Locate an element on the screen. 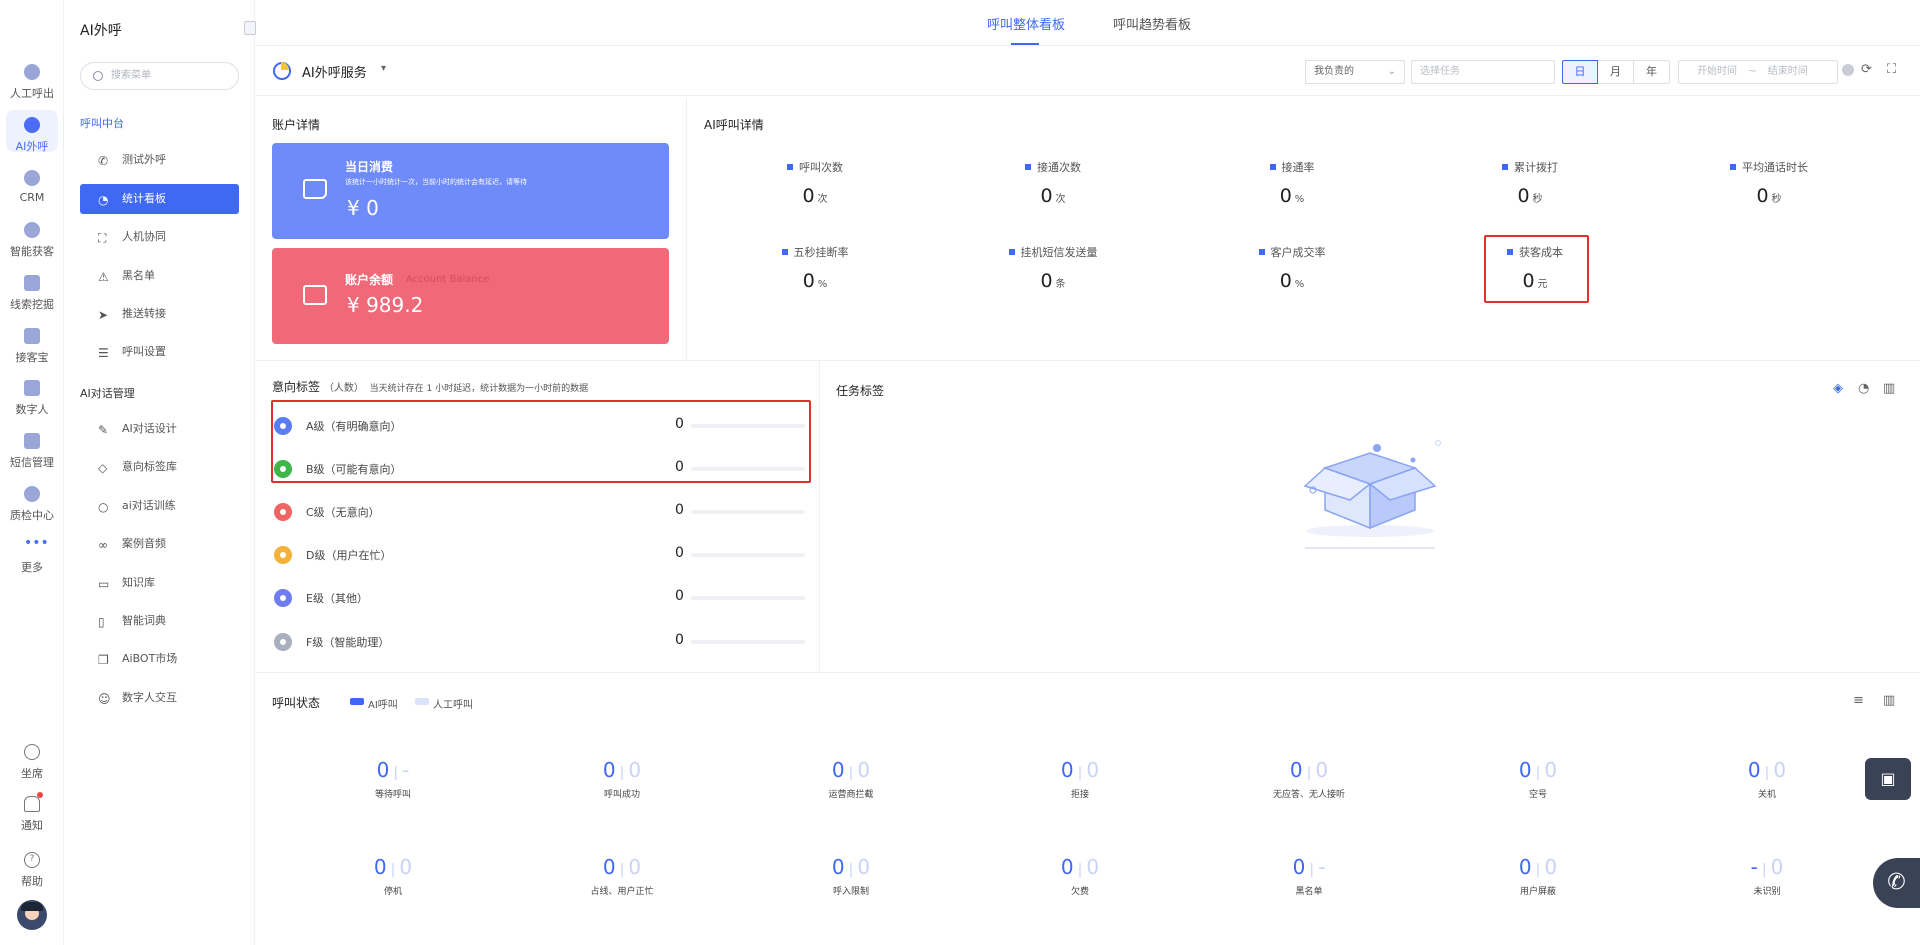 The image size is (1920, 945). date-range-picker: 开始时间 ~ 结束时间 is located at coordinates (1758, 72).